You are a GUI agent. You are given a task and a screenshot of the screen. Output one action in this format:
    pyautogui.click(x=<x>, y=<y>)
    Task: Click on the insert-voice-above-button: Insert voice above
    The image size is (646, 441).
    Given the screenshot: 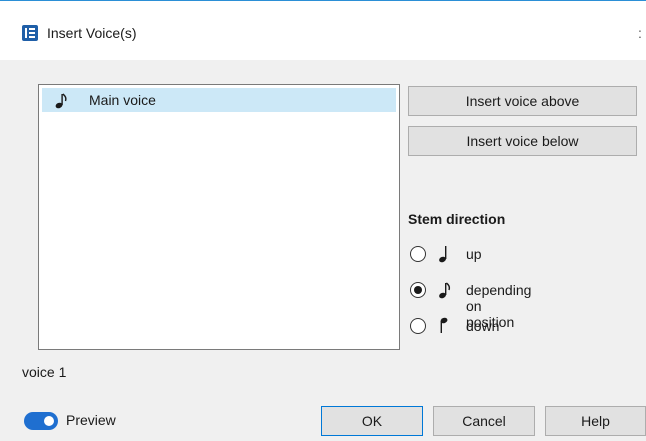 What is the action you would take?
    pyautogui.click(x=522, y=101)
    